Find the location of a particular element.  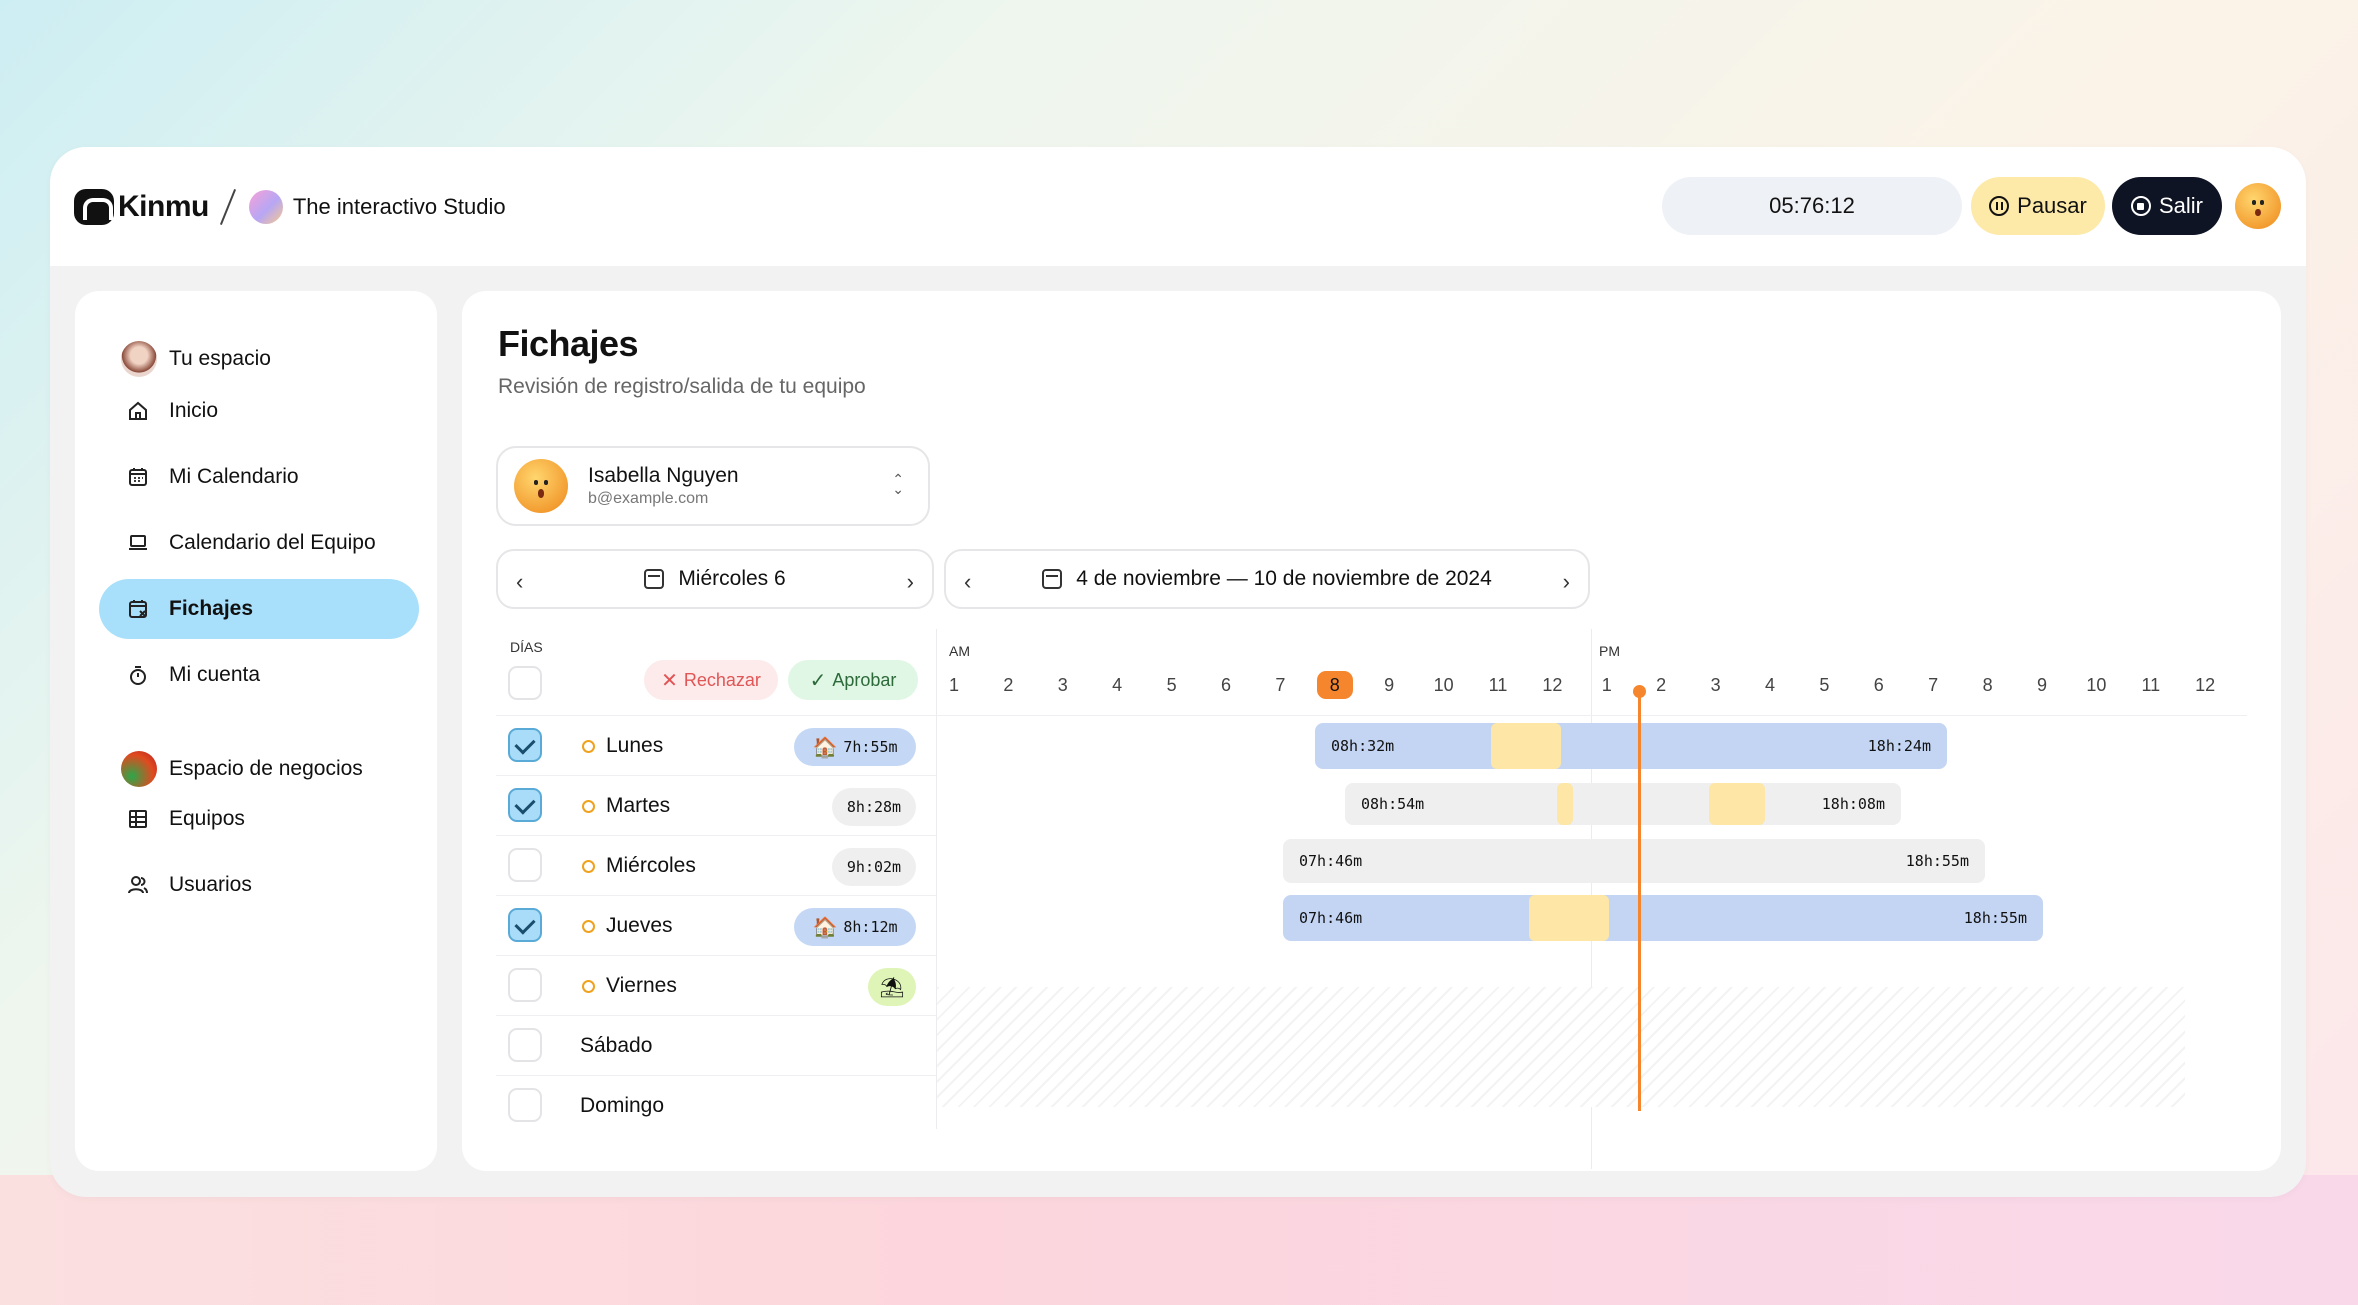

hour-tick: 1 is located at coordinates (1606, 685).